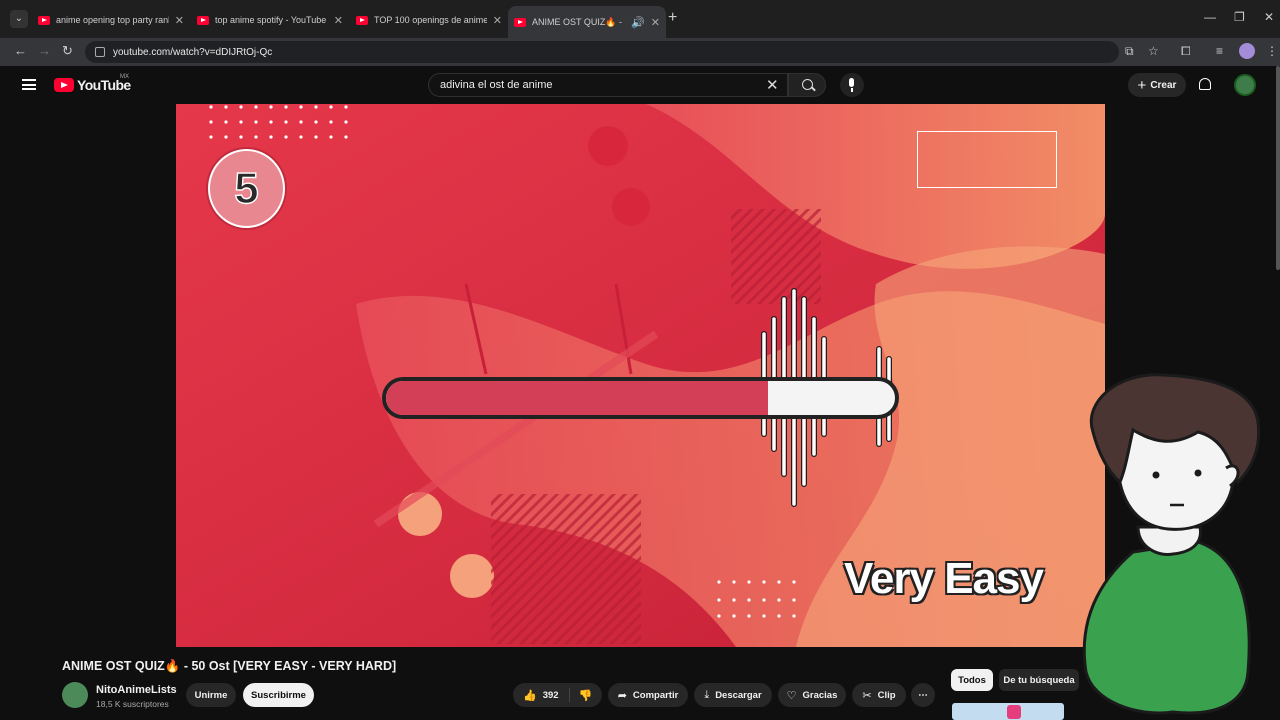 The image size is (1280, 720). What do you see at coordinates (772, 85) in the screenshot?
I see `clear-search-icon: ✕` at bounding box center [772, 85].